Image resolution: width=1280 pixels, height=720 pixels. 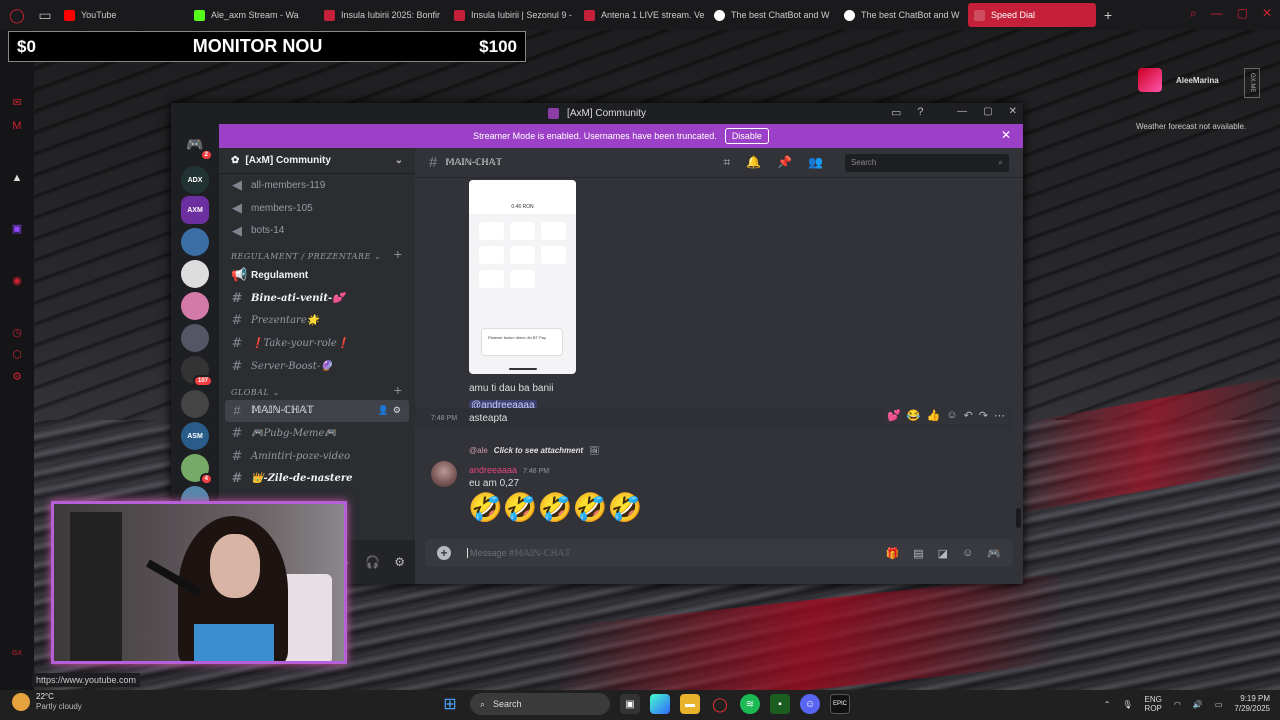 What do you see at coordinates (317, 253) in the screenshot?
I see `category-header: REGULAMENT / PREZENTARE ⌄ +` at bounding box center [317, 253].